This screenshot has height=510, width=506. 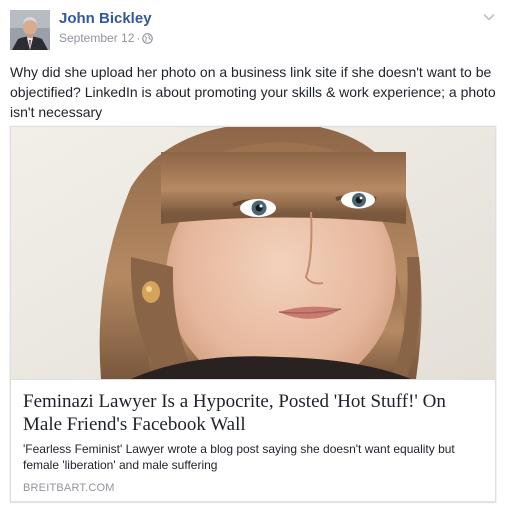 I want to click on share-domain: BREITBART.COM, so click(x=69, y=488).